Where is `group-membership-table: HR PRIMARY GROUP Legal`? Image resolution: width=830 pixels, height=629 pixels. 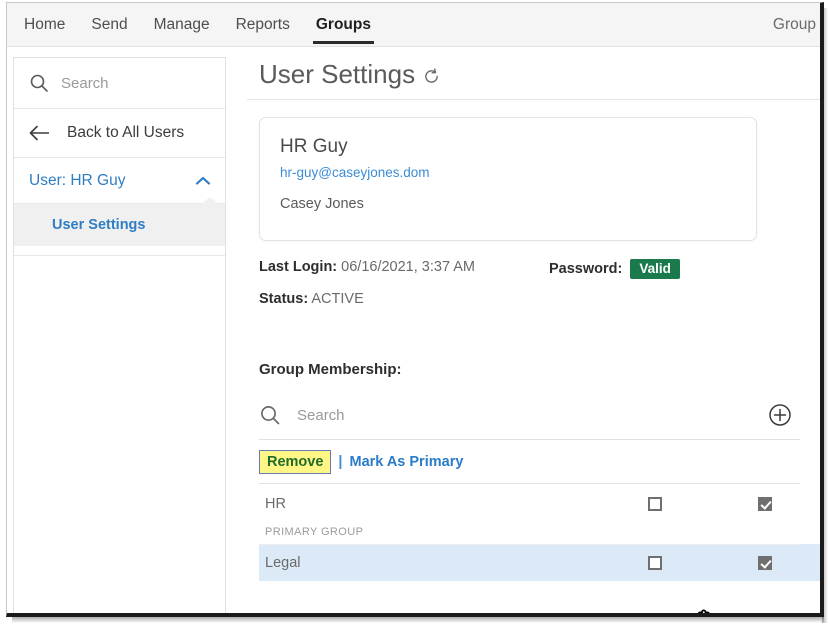
group-membership-table: HR PRIMARY GROUP Legal is located at coordinates (539, 532).